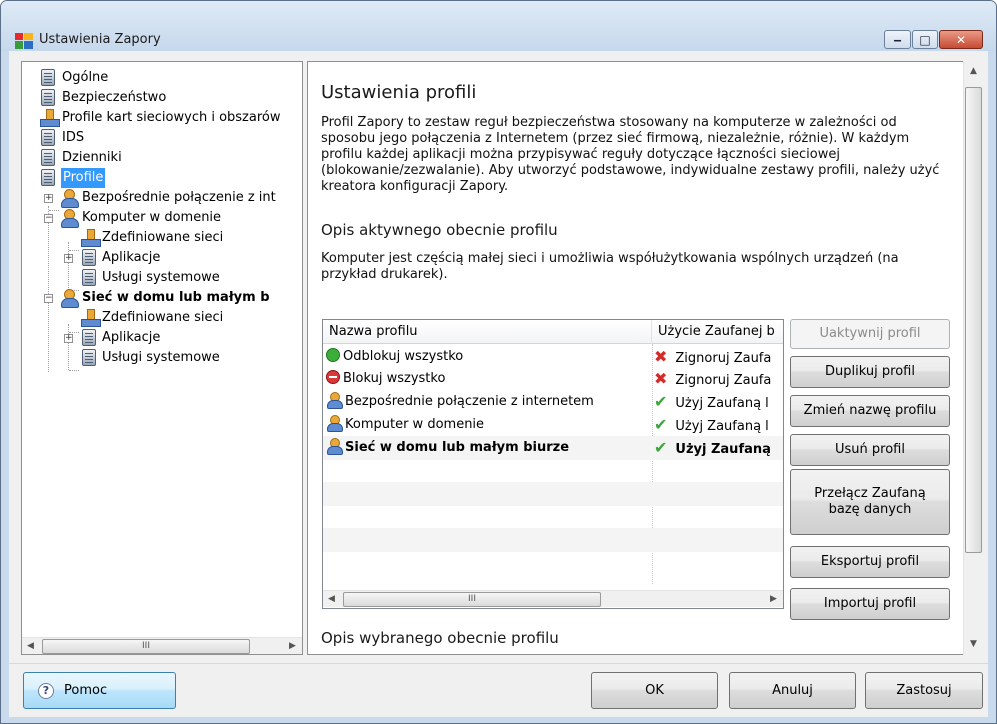 This screenshot has height=724, width=997. What do you see at coordinates (399, 92) in the screenshot?
I see `page-title: Ustawienia profili` at bounding box center [399, 92].